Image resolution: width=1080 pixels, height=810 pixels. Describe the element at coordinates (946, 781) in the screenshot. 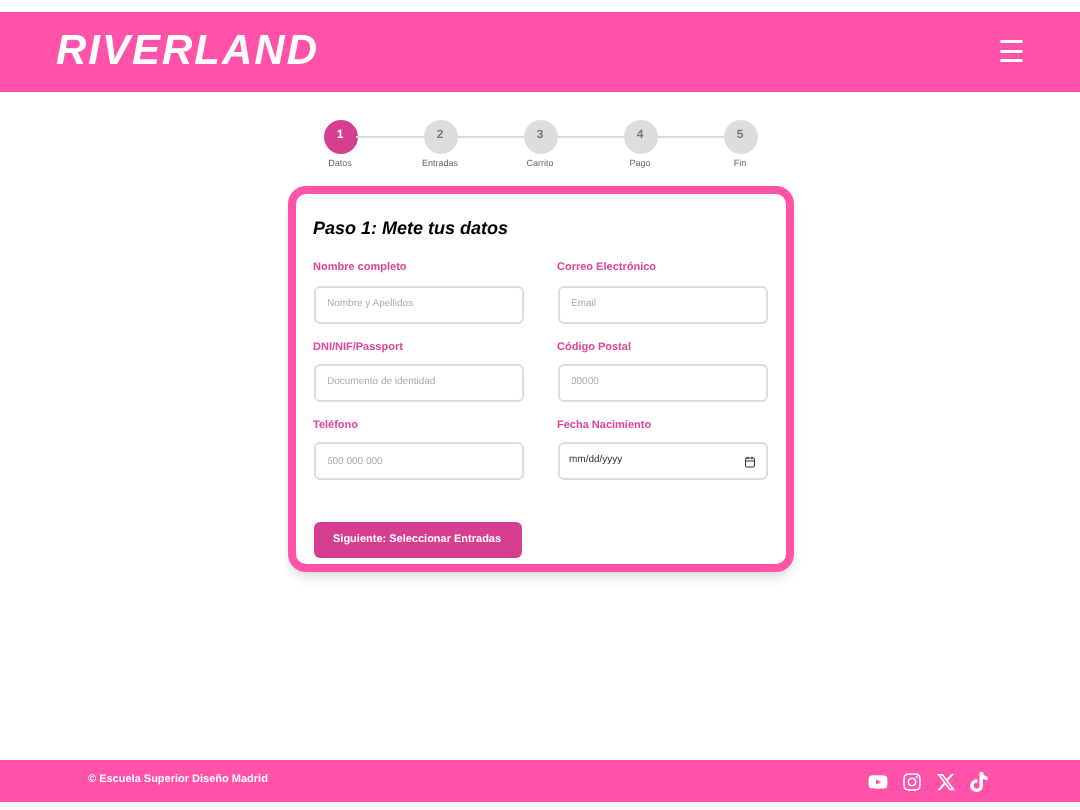

I see `x-icon` at that location.